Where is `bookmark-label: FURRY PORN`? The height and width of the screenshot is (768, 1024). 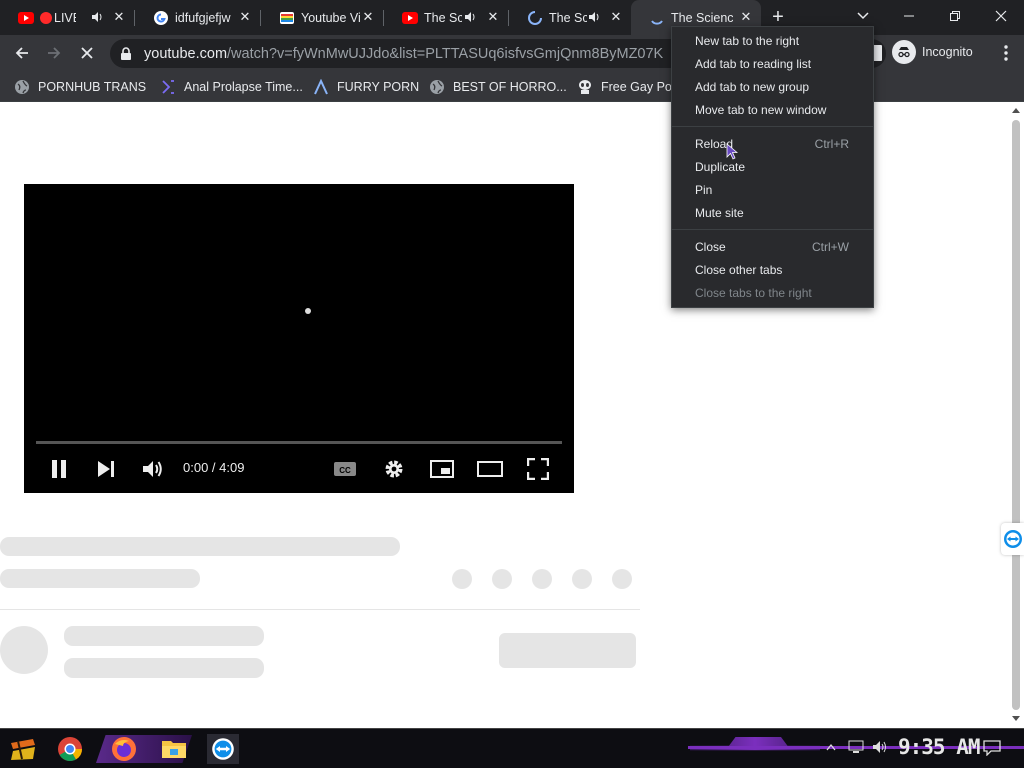
bookmark-label: FURRY PORN is located at coordinates (378, 87).